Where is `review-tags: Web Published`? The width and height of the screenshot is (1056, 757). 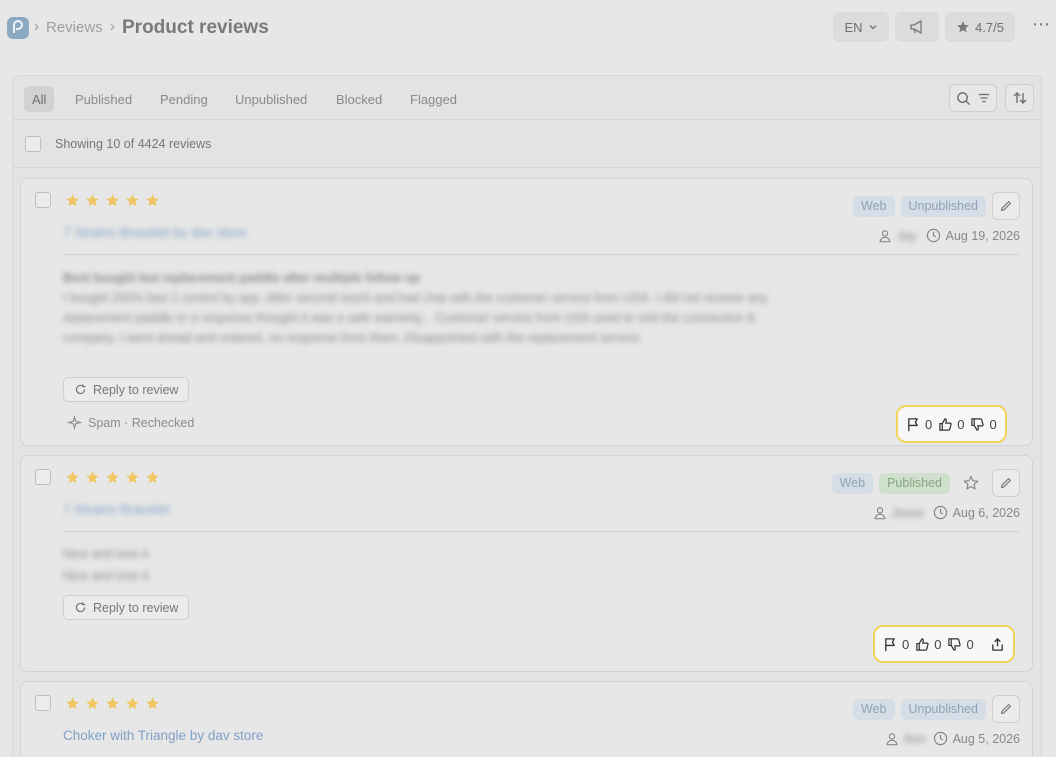
review-tags: Web Published is located at coordinates (925, 483).